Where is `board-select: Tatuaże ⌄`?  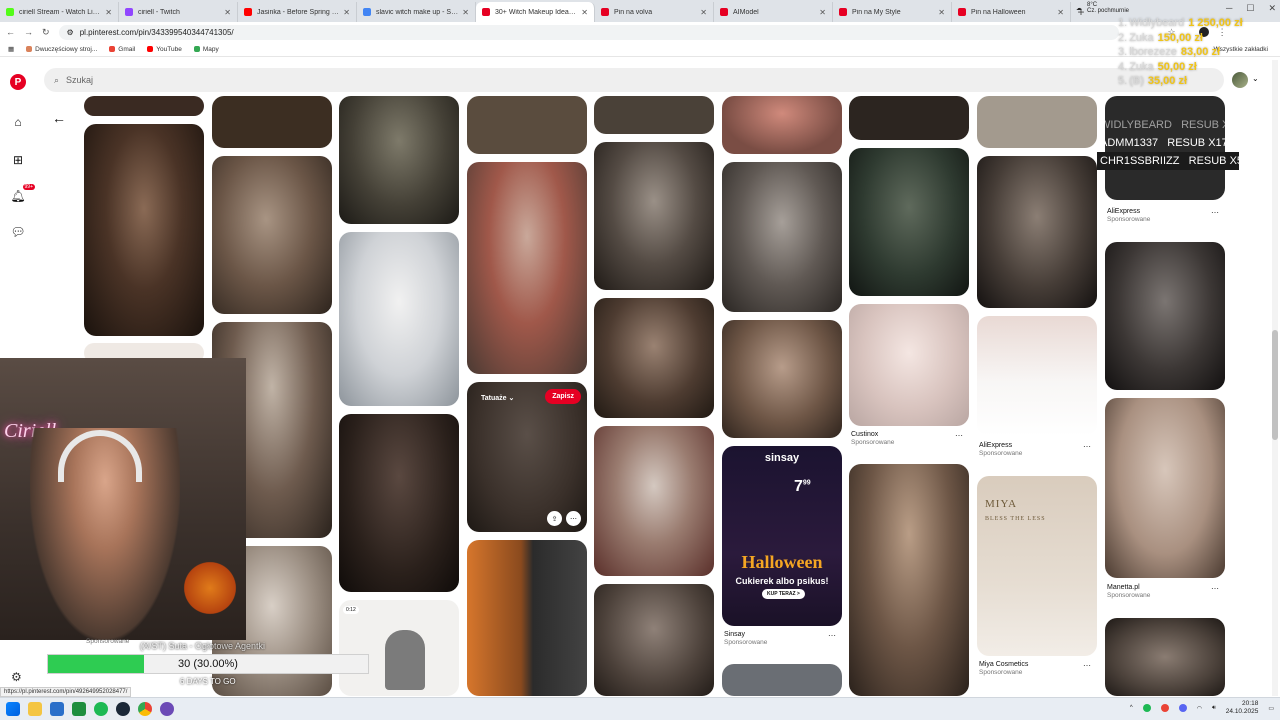 board-select: Tatuaże ⌄ is located at coordinates (497, 398).